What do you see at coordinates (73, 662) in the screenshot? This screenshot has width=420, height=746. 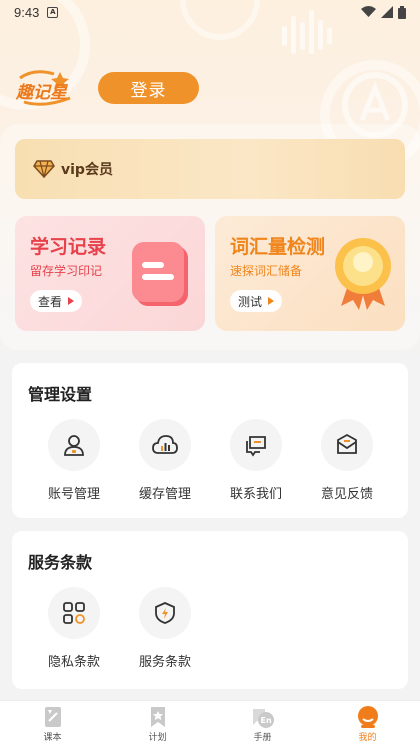 I see `privacy-terms-label: 隐私条款` at bounding box center [73, 662].